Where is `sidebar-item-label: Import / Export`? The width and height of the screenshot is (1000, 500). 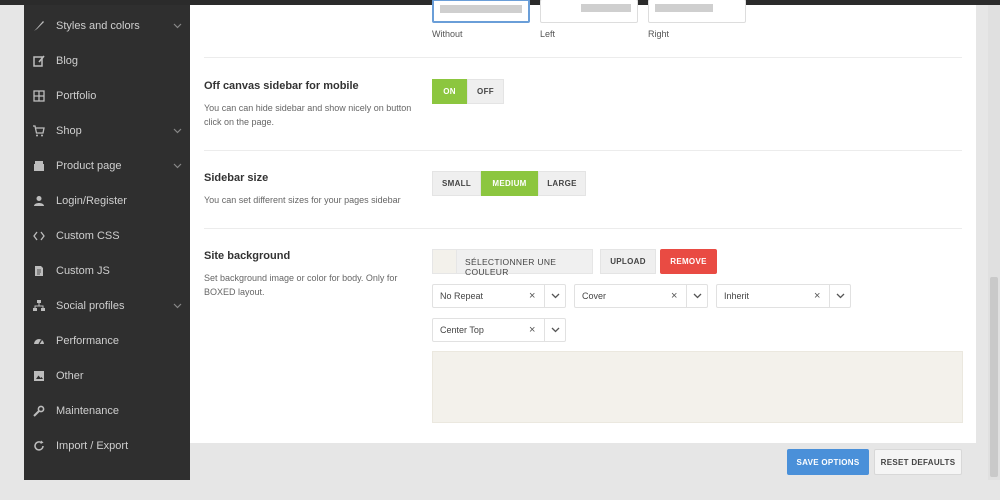
sidebar-item-label: Import / Export is located at coordinates (92, 445).